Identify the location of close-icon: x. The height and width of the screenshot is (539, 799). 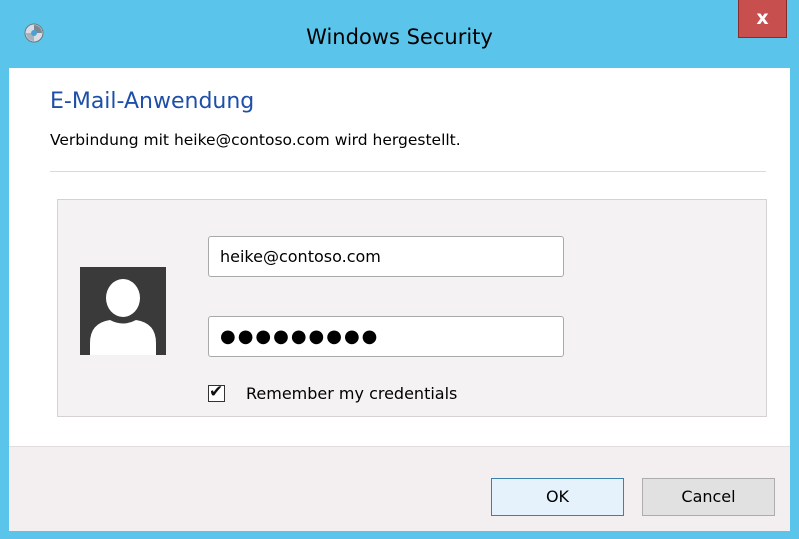
(762, 18).